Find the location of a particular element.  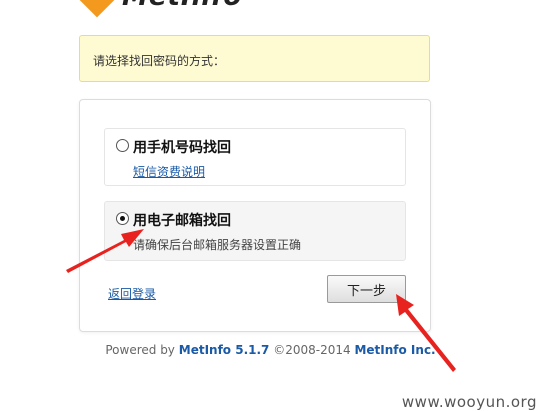

watermark-text: www.wooyun.org is located at coordinates (469, 402).